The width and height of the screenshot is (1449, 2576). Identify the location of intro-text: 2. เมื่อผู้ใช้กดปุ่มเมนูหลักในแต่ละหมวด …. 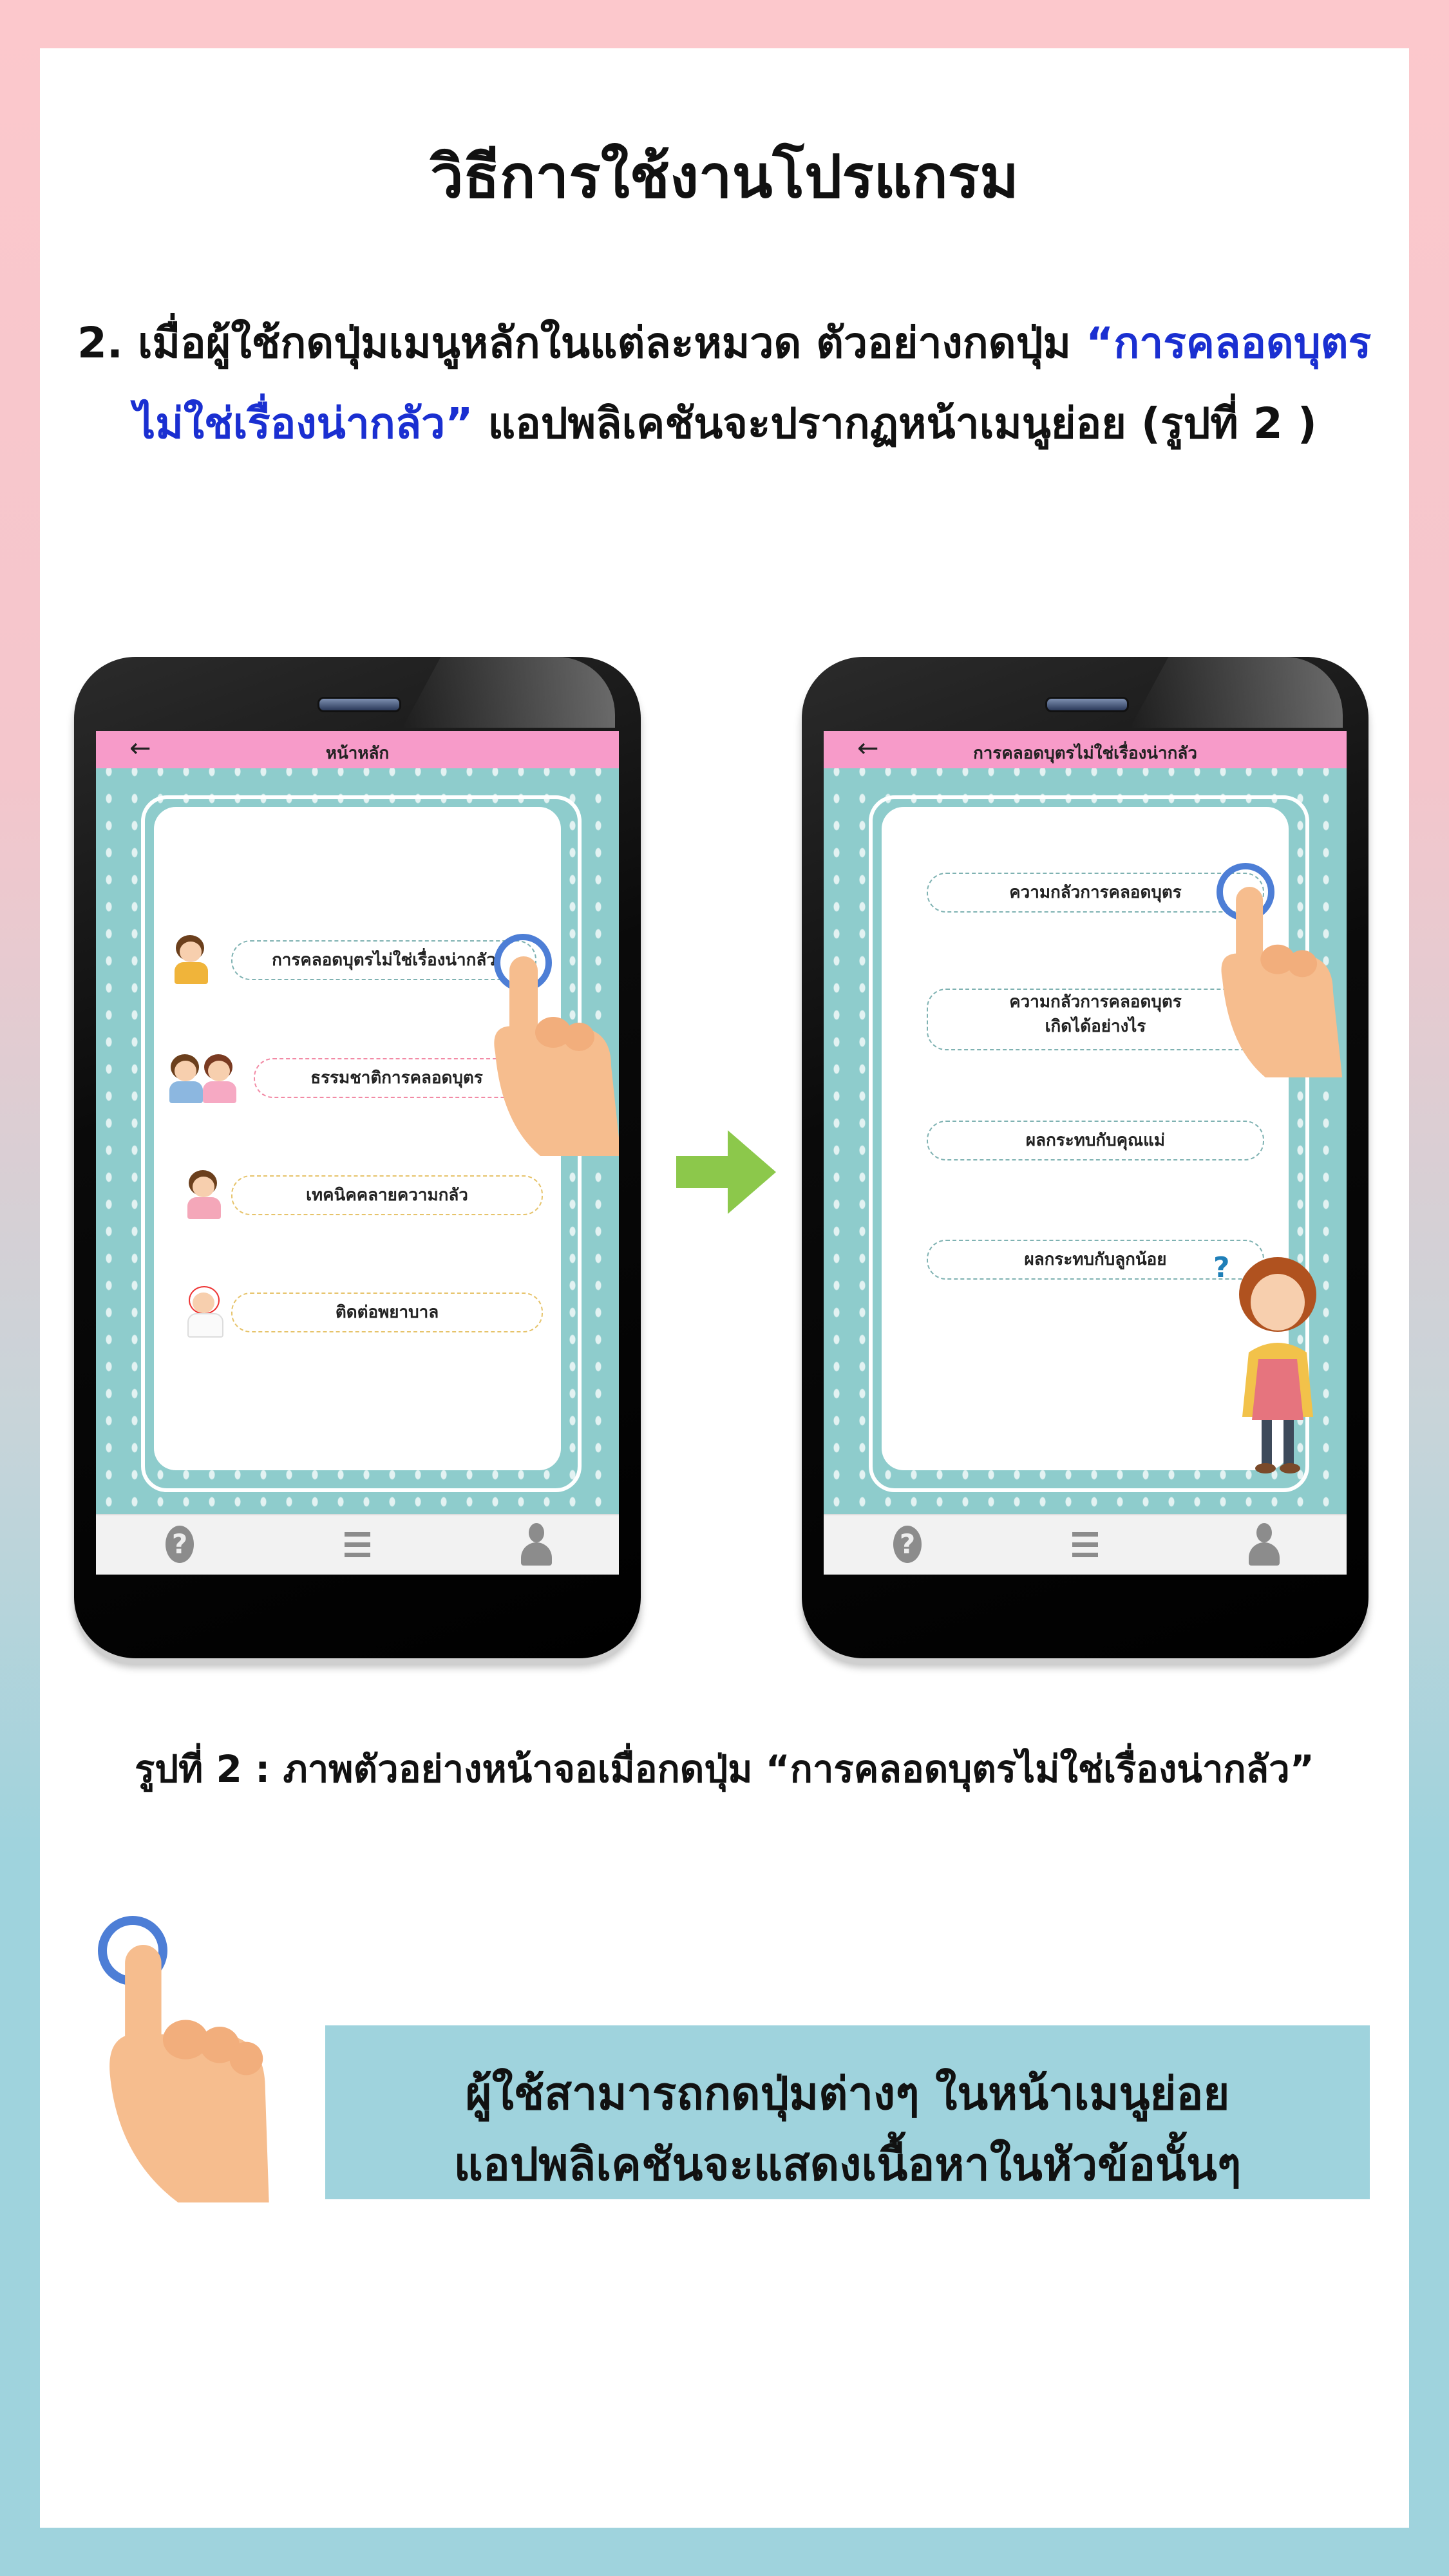
(737, 383).